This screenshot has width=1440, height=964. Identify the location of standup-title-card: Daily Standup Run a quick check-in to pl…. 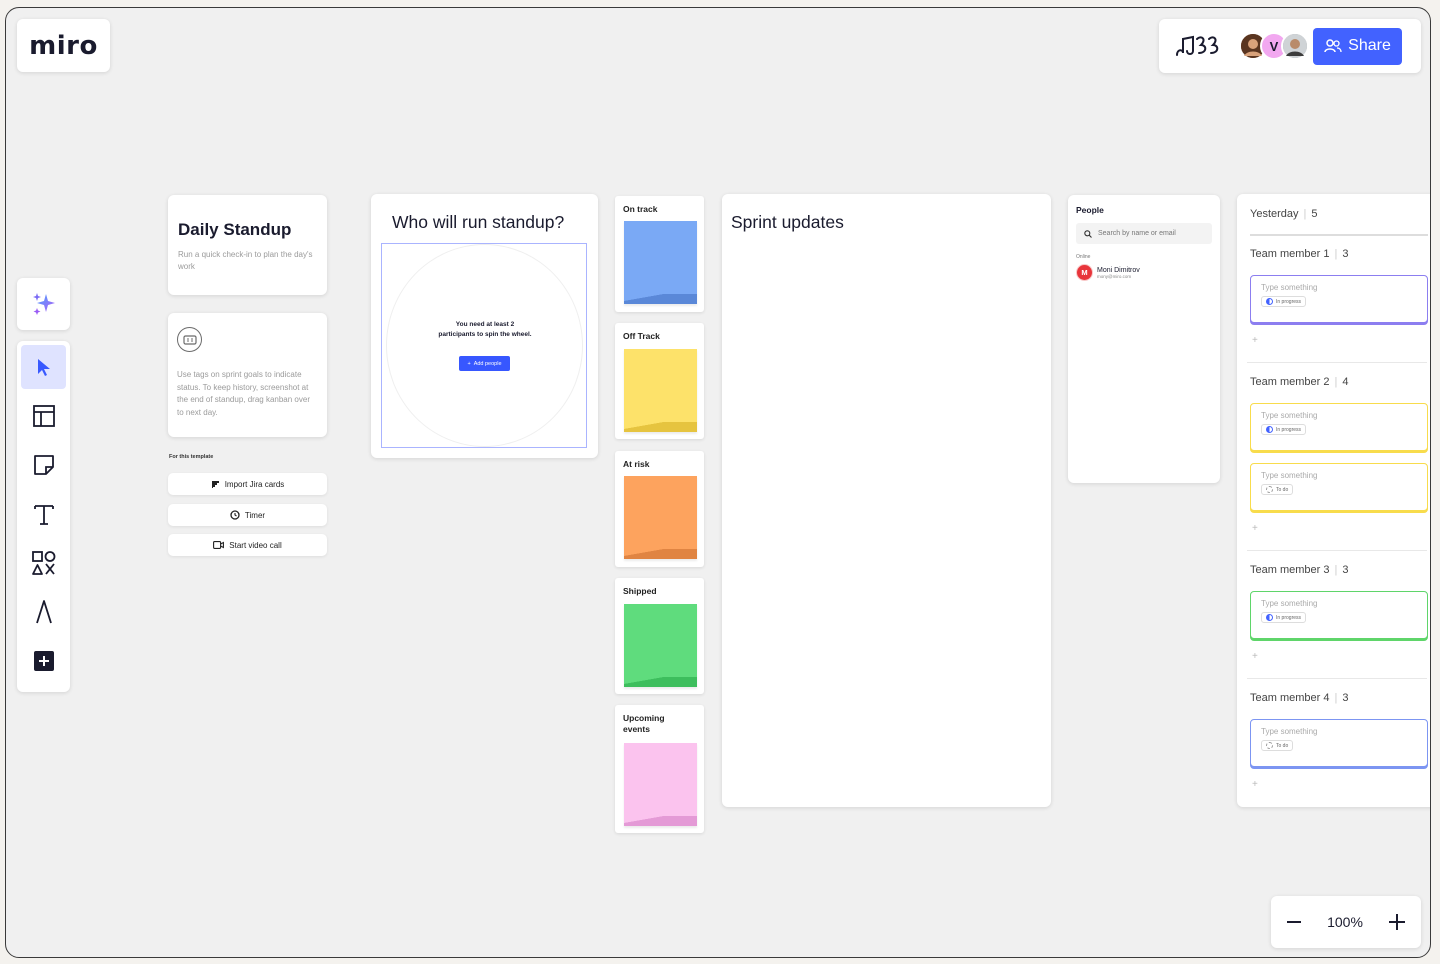
(247, 245).